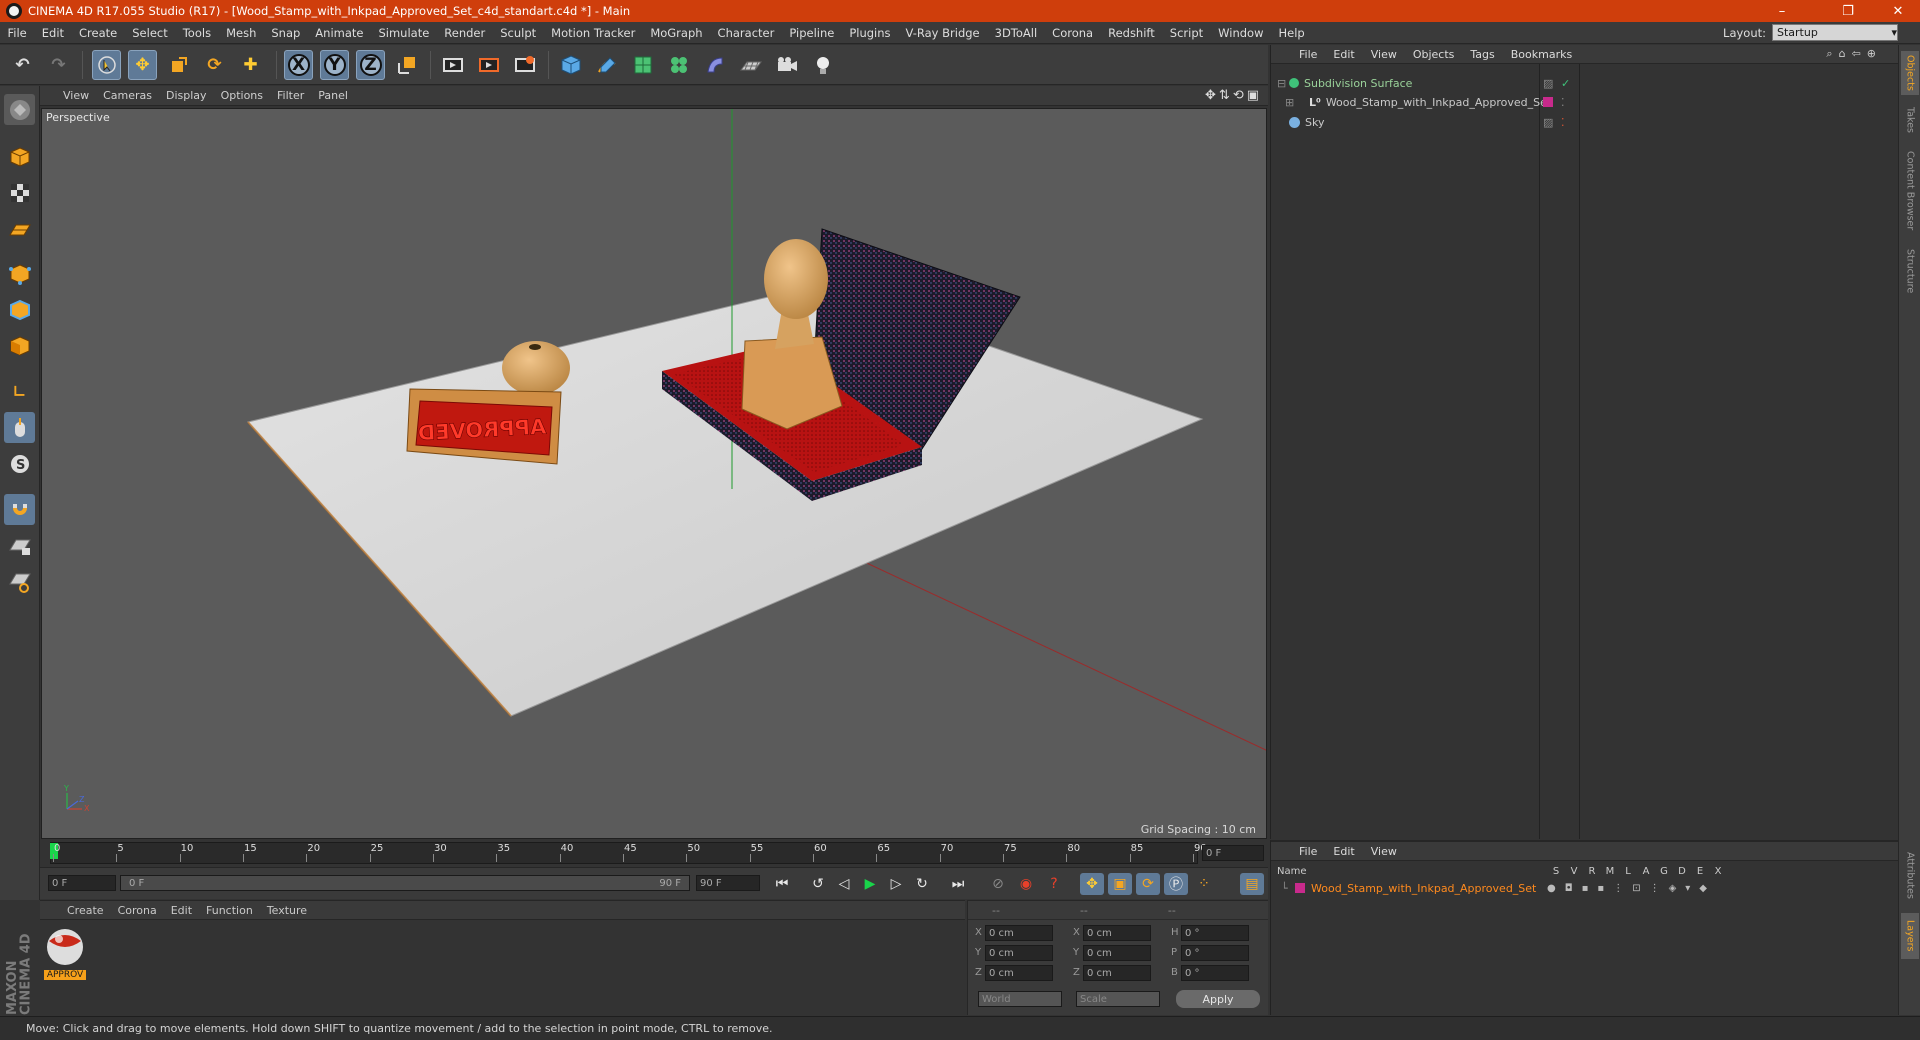 The width and height of the screenshot is (1920, 1040). Describe the element at coordinates (178, 65) in the screenshot. I see `scale-icon` at that location.